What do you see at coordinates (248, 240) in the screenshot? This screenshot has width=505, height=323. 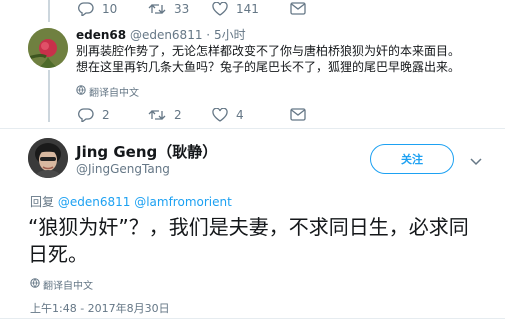 I see `tweet-text: “狼狈为奸”？，我们是夫妻，不求同日生，必求同日死。` at bounding box center [248, 240].